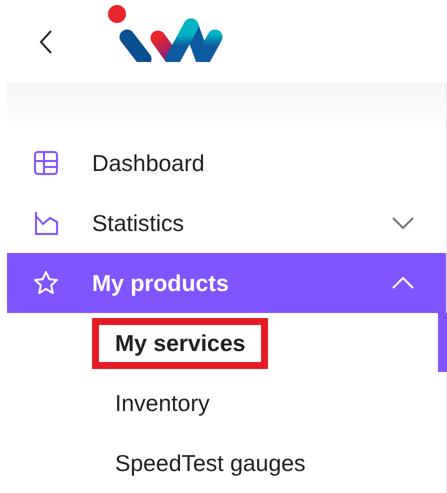  What do you see at coordinates (162, 403) in the screenshot?
I see `submenu-item: Inventory` at bounding box center [162, 403].